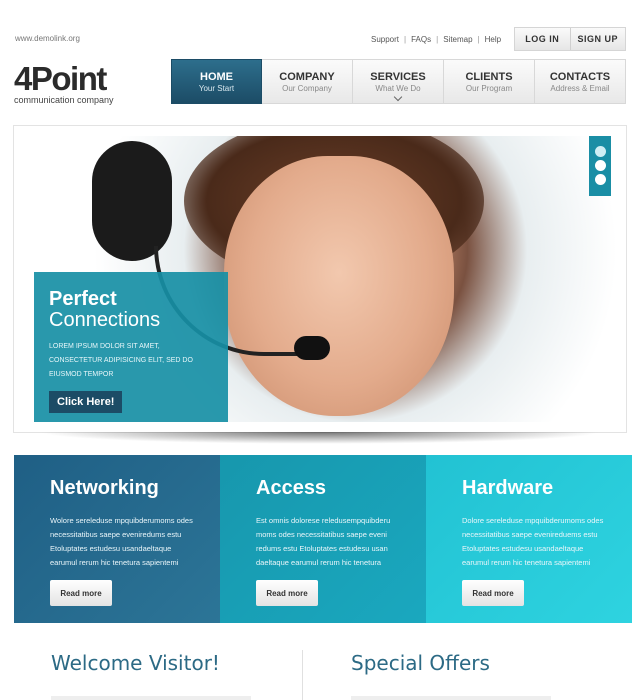  Describe the element at coordinates (307, 88) in the screenshot. I see `nav-subtitle: Our Company` at that location.